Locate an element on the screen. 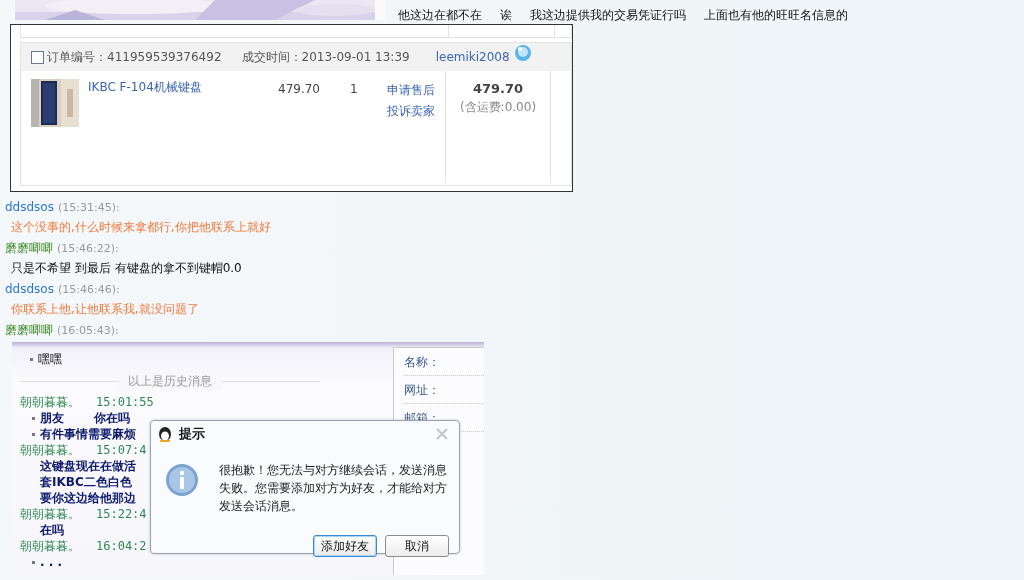  message-text: 要你这边给他那边 is located at coordinates (88, 498).